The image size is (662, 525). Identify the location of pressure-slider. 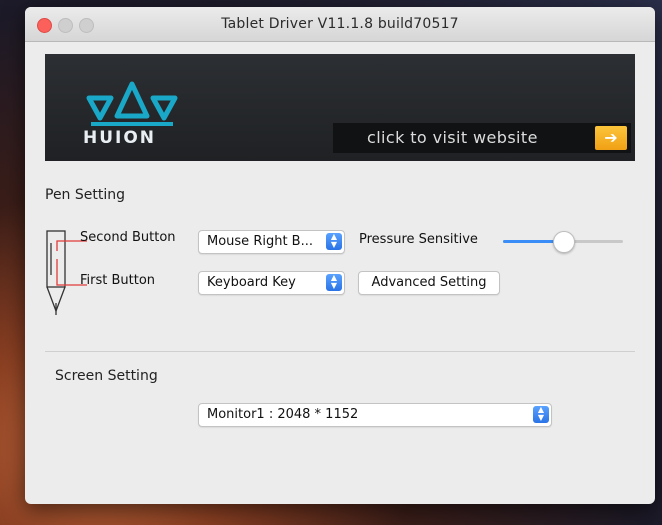
(563, 242).